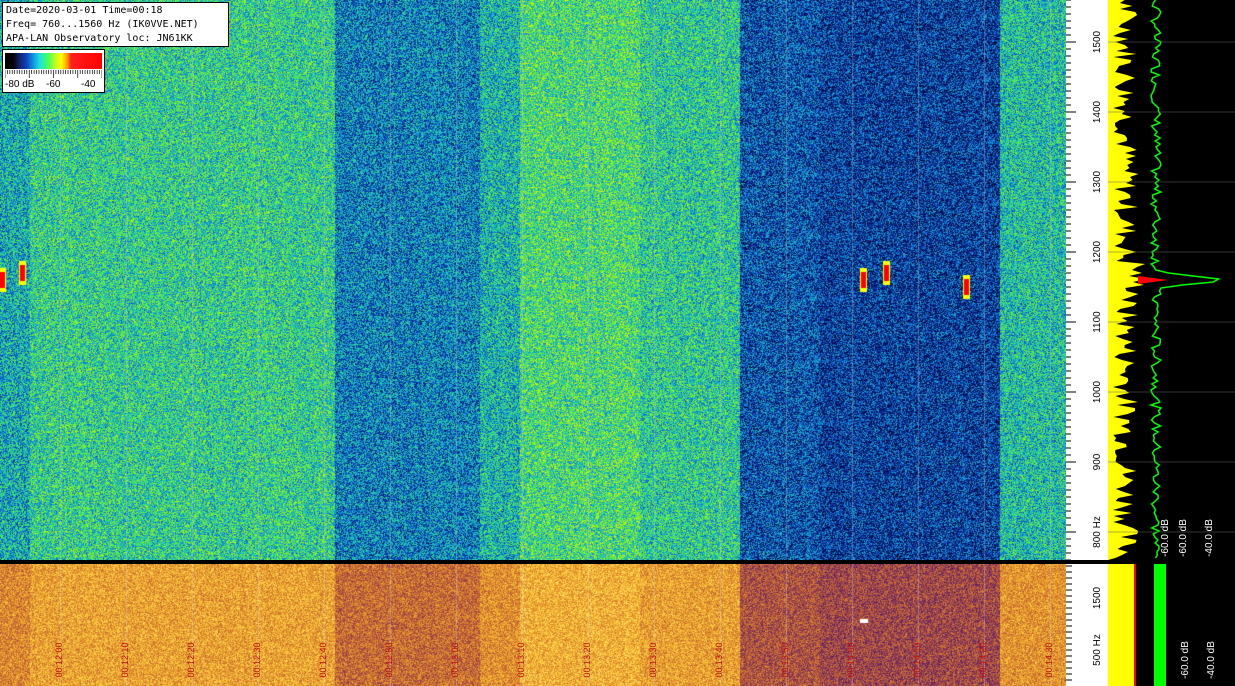  I want to click on panel-divider, so click(617, 562).